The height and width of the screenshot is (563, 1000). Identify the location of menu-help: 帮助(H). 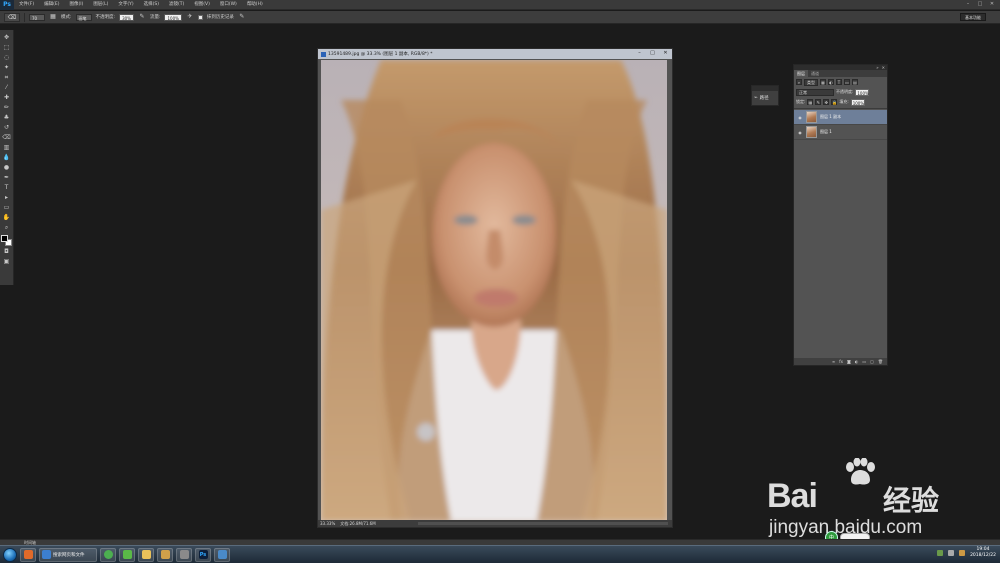
(255, 5).